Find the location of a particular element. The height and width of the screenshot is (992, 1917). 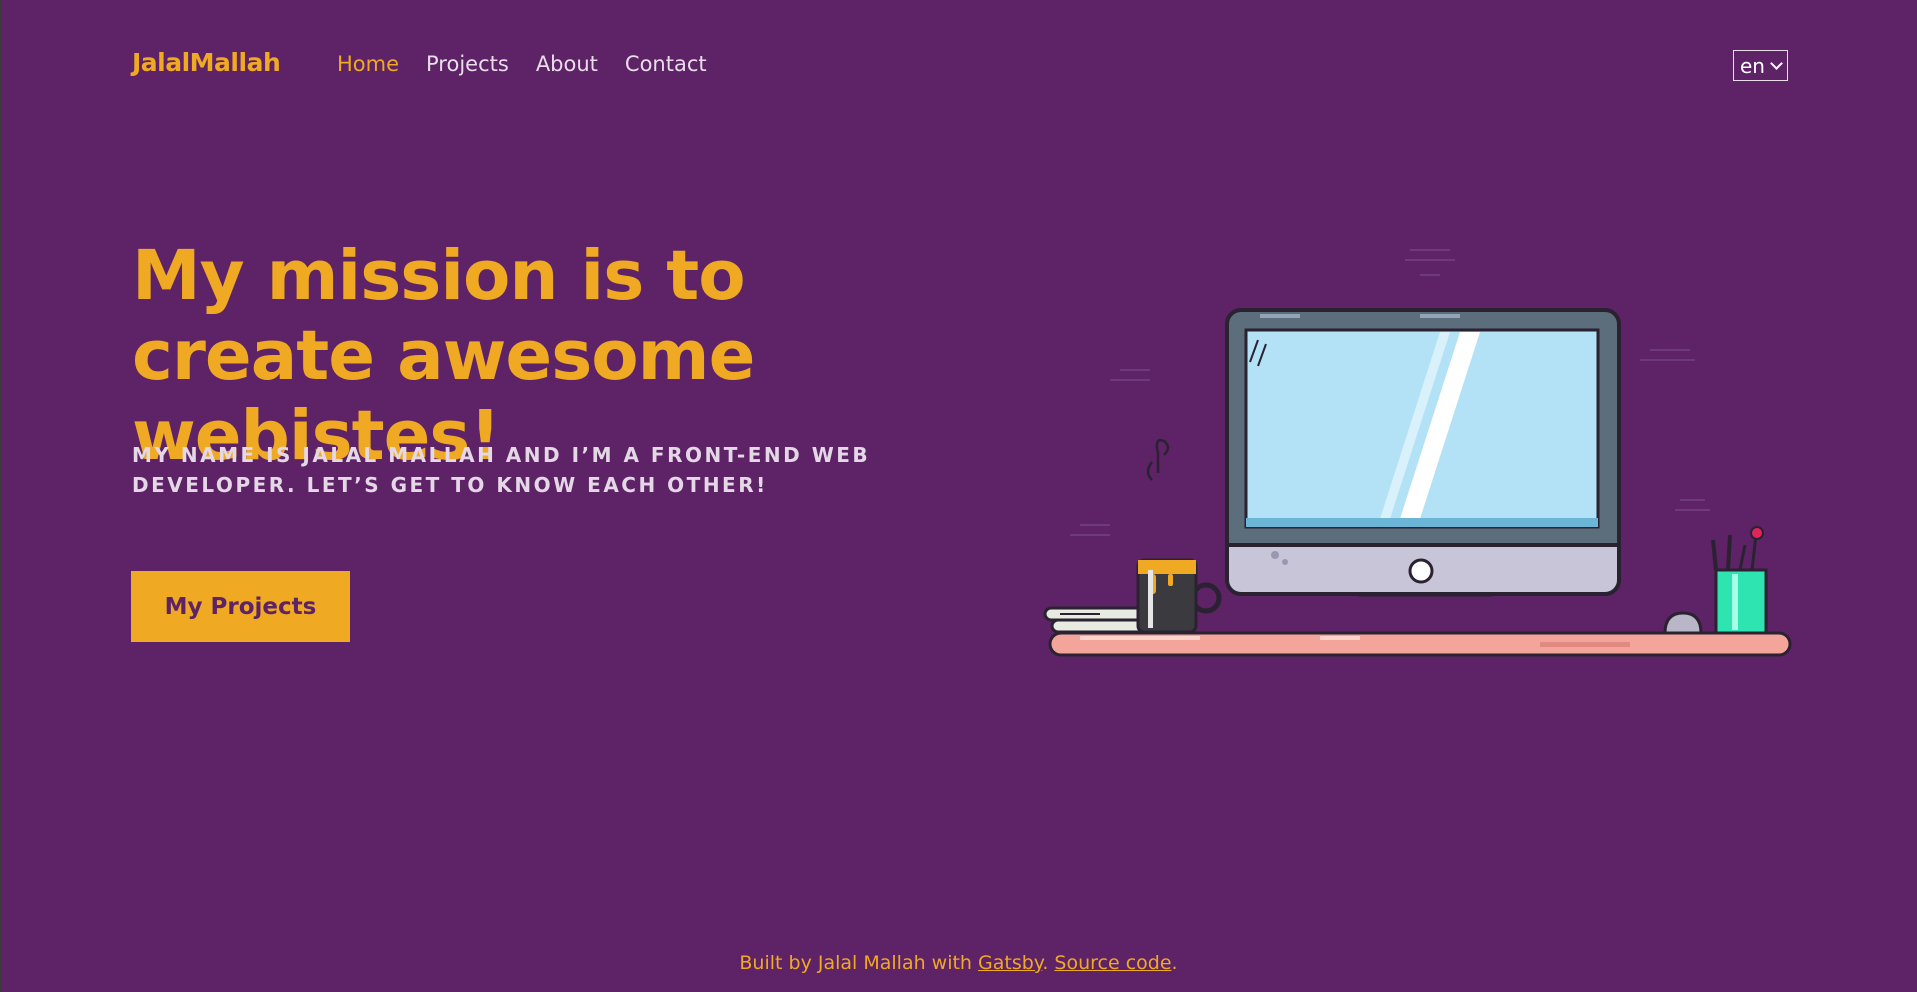

language-select: en is located at coordinates (1760, 65).